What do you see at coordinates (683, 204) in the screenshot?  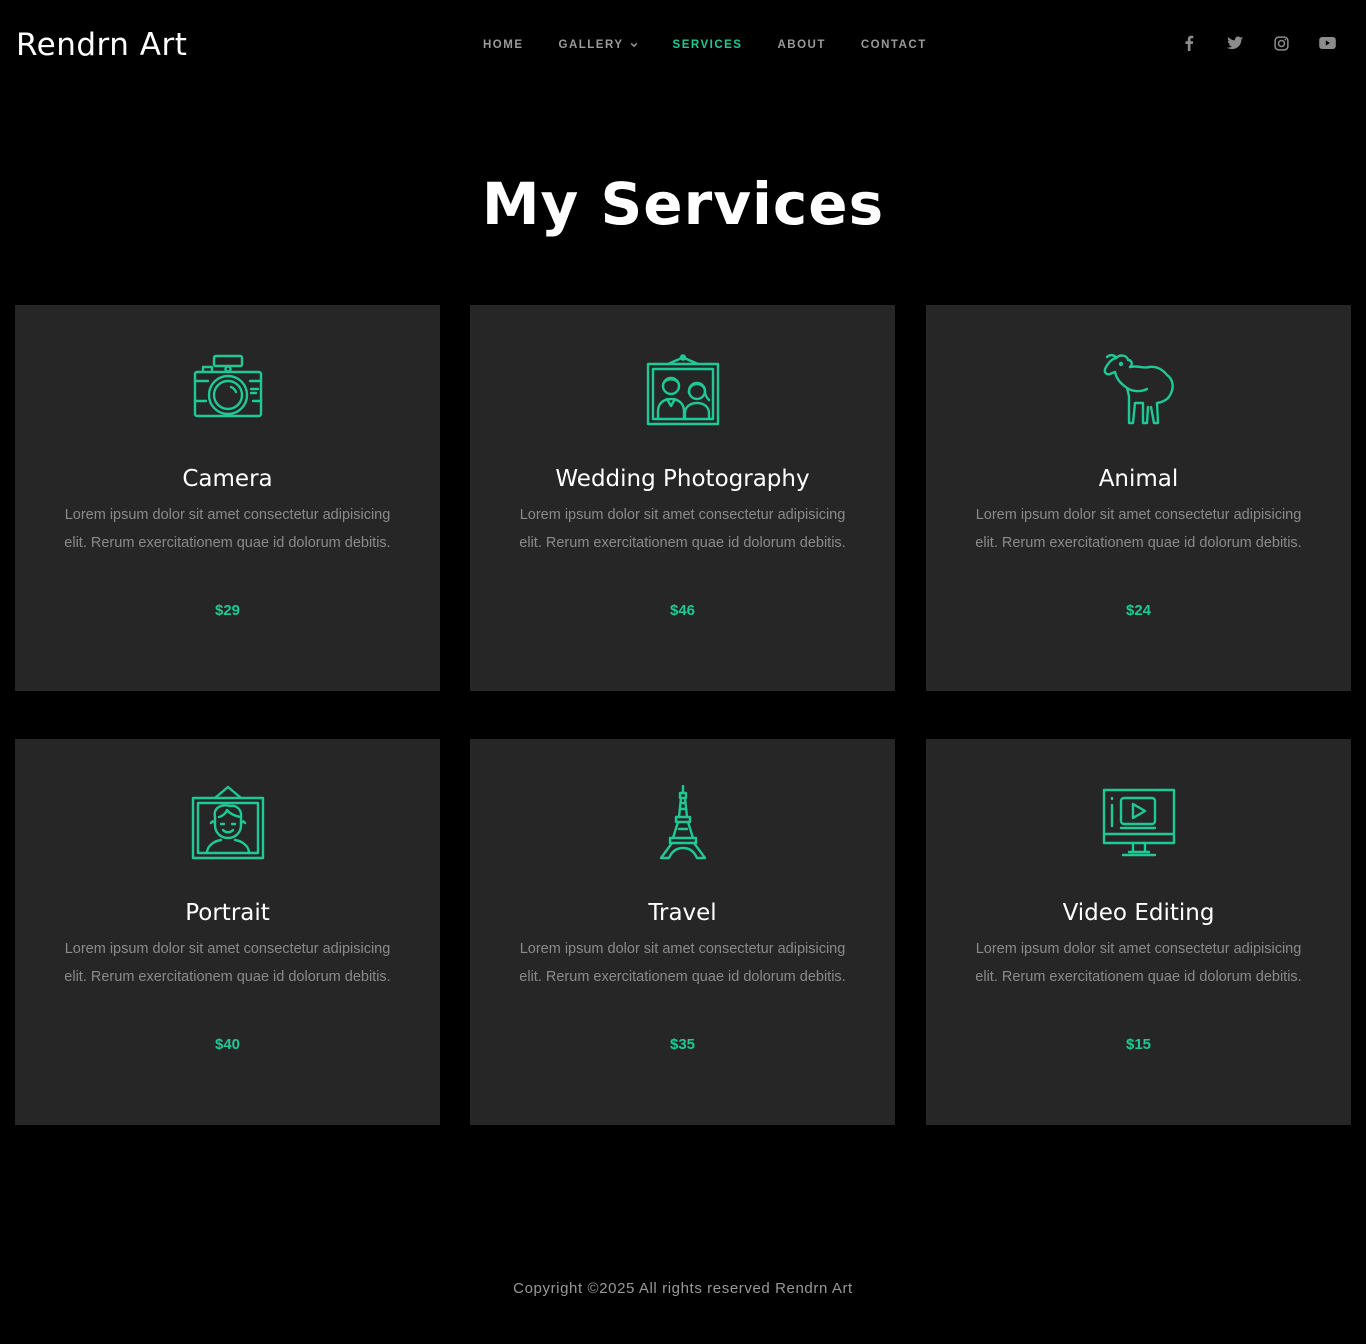 I see `page-title: My Services` at bounding box center [683, 204].